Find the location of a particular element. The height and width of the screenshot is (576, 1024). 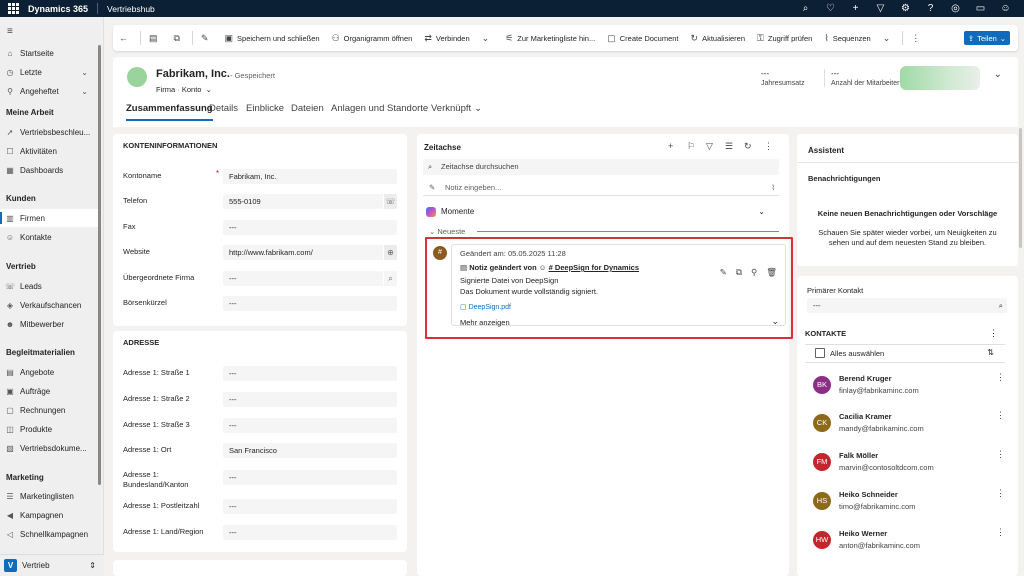

fax-field: --- is located at coordinates (310, 227).